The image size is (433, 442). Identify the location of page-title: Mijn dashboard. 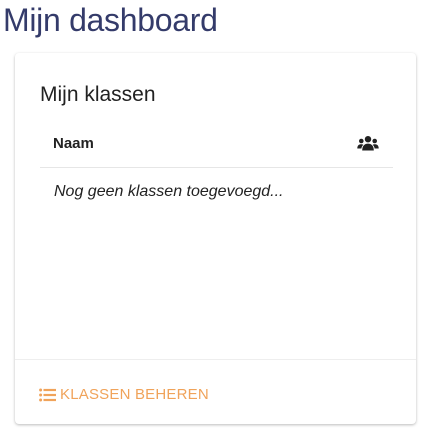
(110, 20).